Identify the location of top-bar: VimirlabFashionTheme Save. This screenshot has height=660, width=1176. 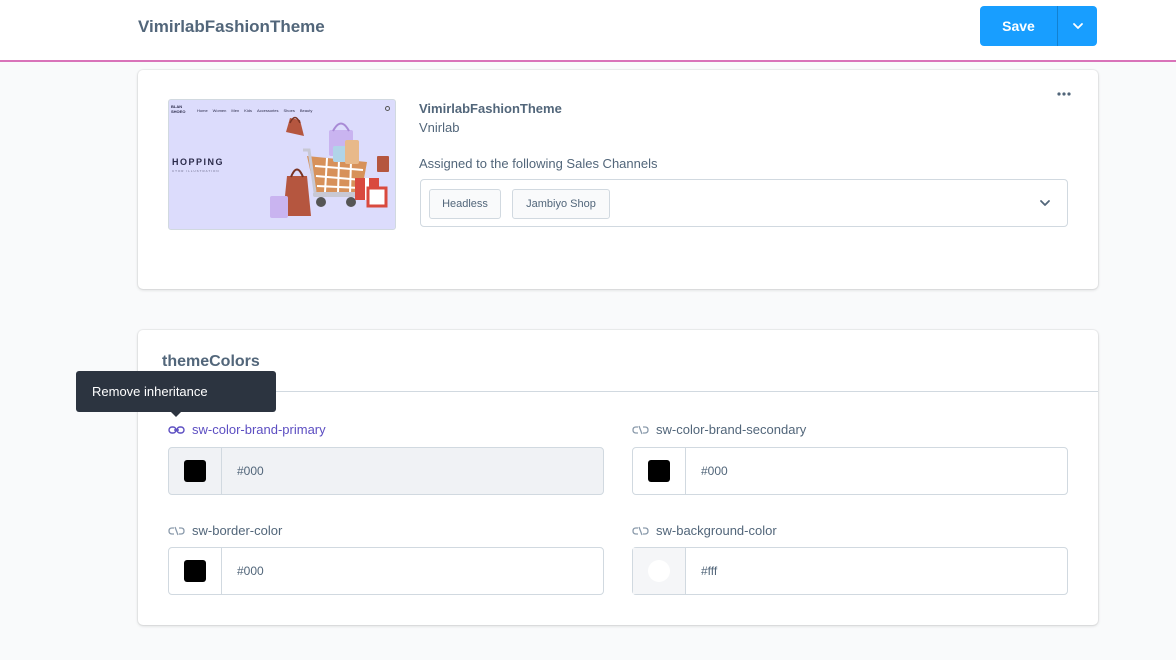
(588, 31).